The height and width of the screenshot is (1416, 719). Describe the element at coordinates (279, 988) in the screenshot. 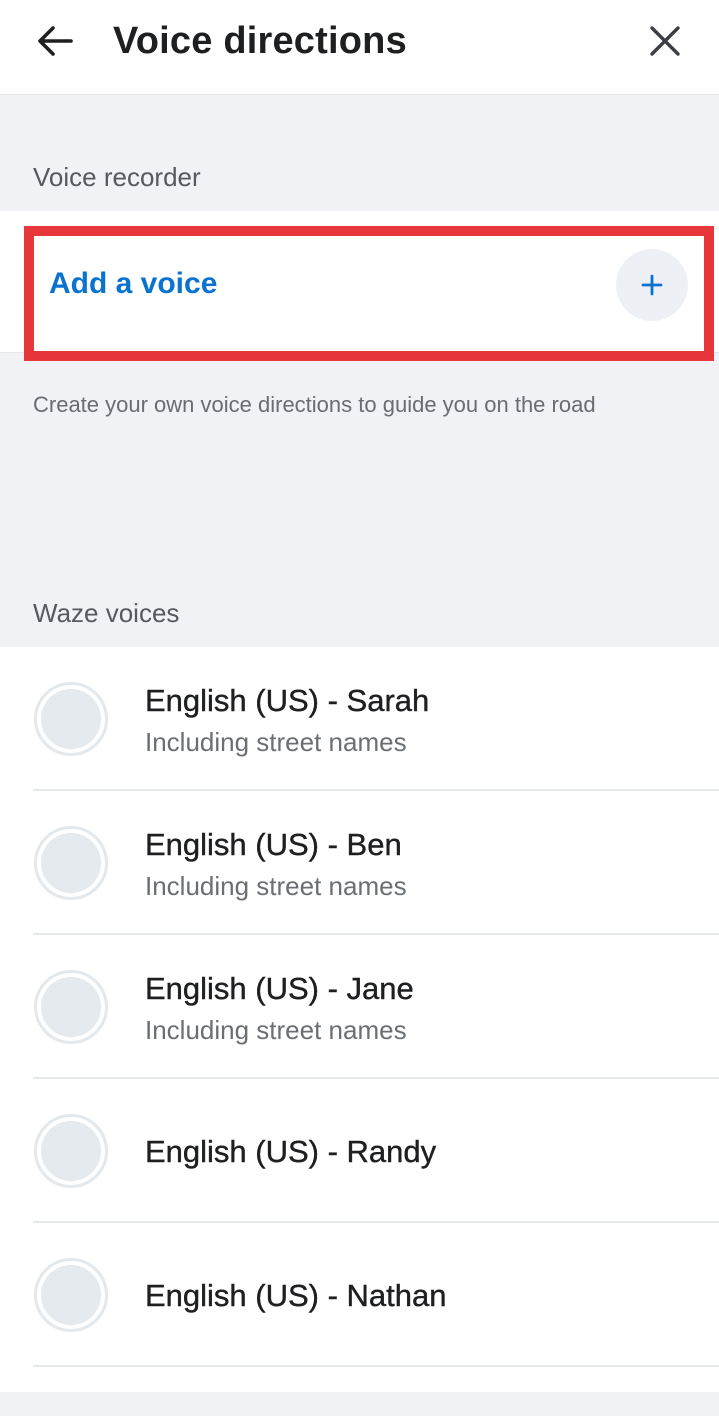

I see `voice-name: English (US) - Jane` at that location.